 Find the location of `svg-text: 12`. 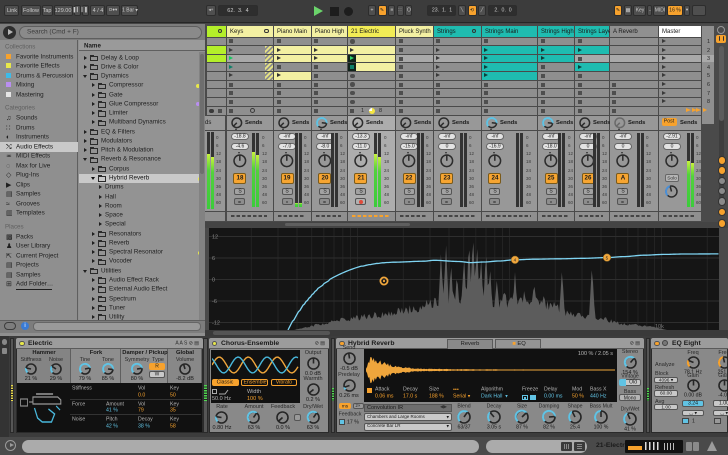

svg-text: 12 is located at coordinates (215, 237).